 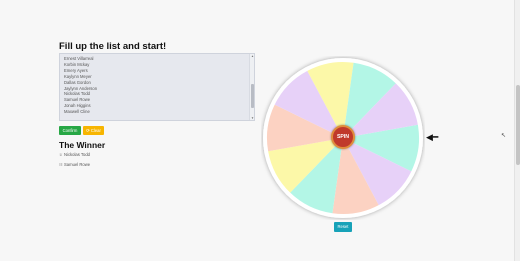 What do you see at coordinates (61, 164) in the screenshot?
I see `list-icon: ☷` at bounding box center [61, 164].